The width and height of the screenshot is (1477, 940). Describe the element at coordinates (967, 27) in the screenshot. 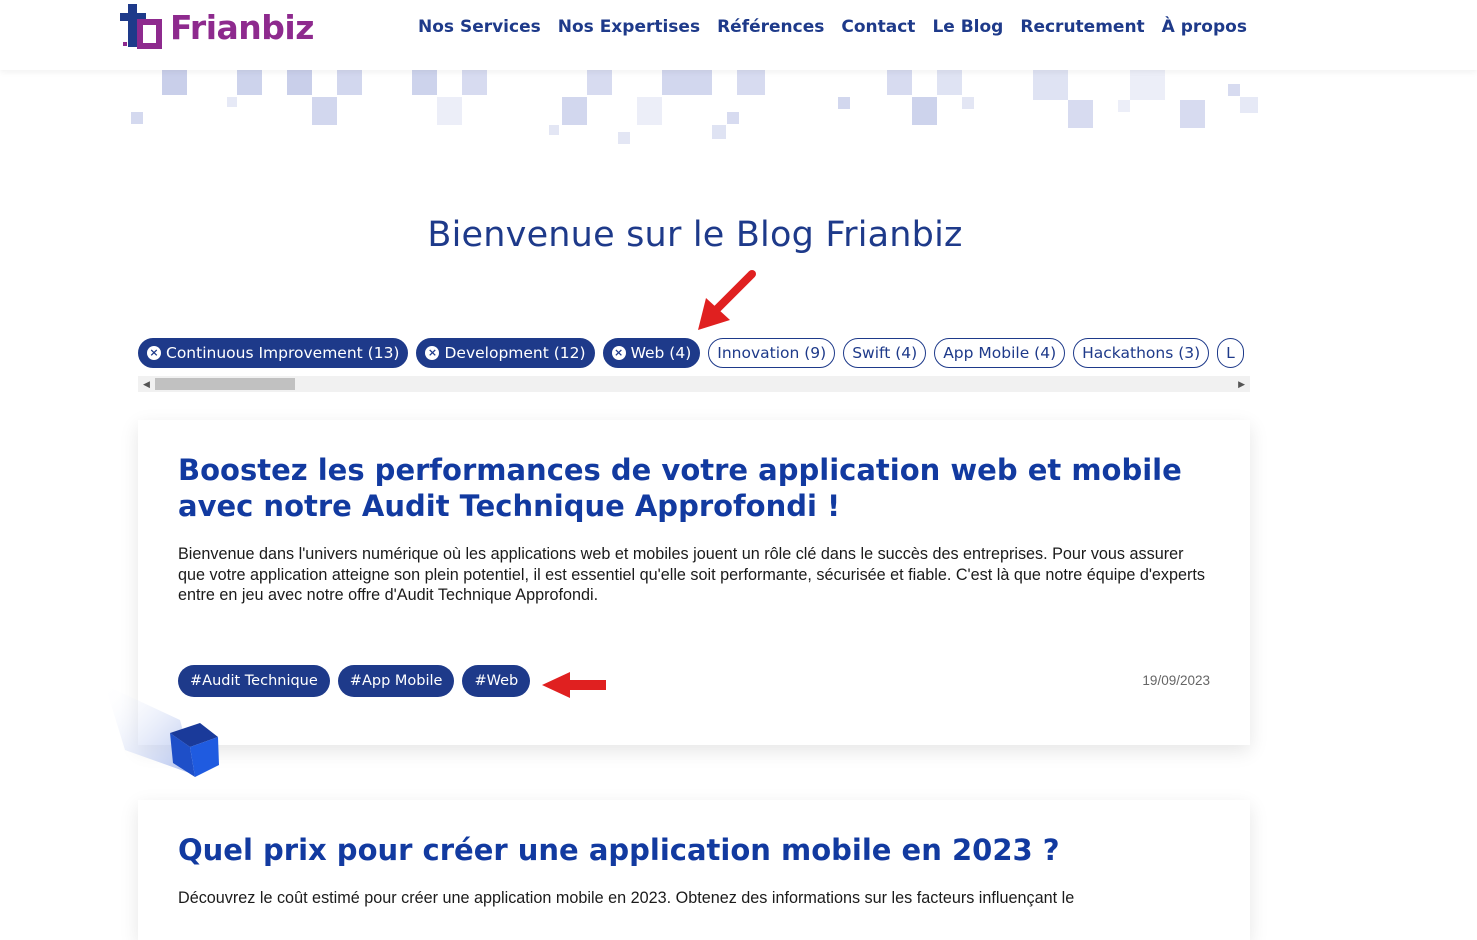

I see `nav-le-blog: Le Blog` at that location.